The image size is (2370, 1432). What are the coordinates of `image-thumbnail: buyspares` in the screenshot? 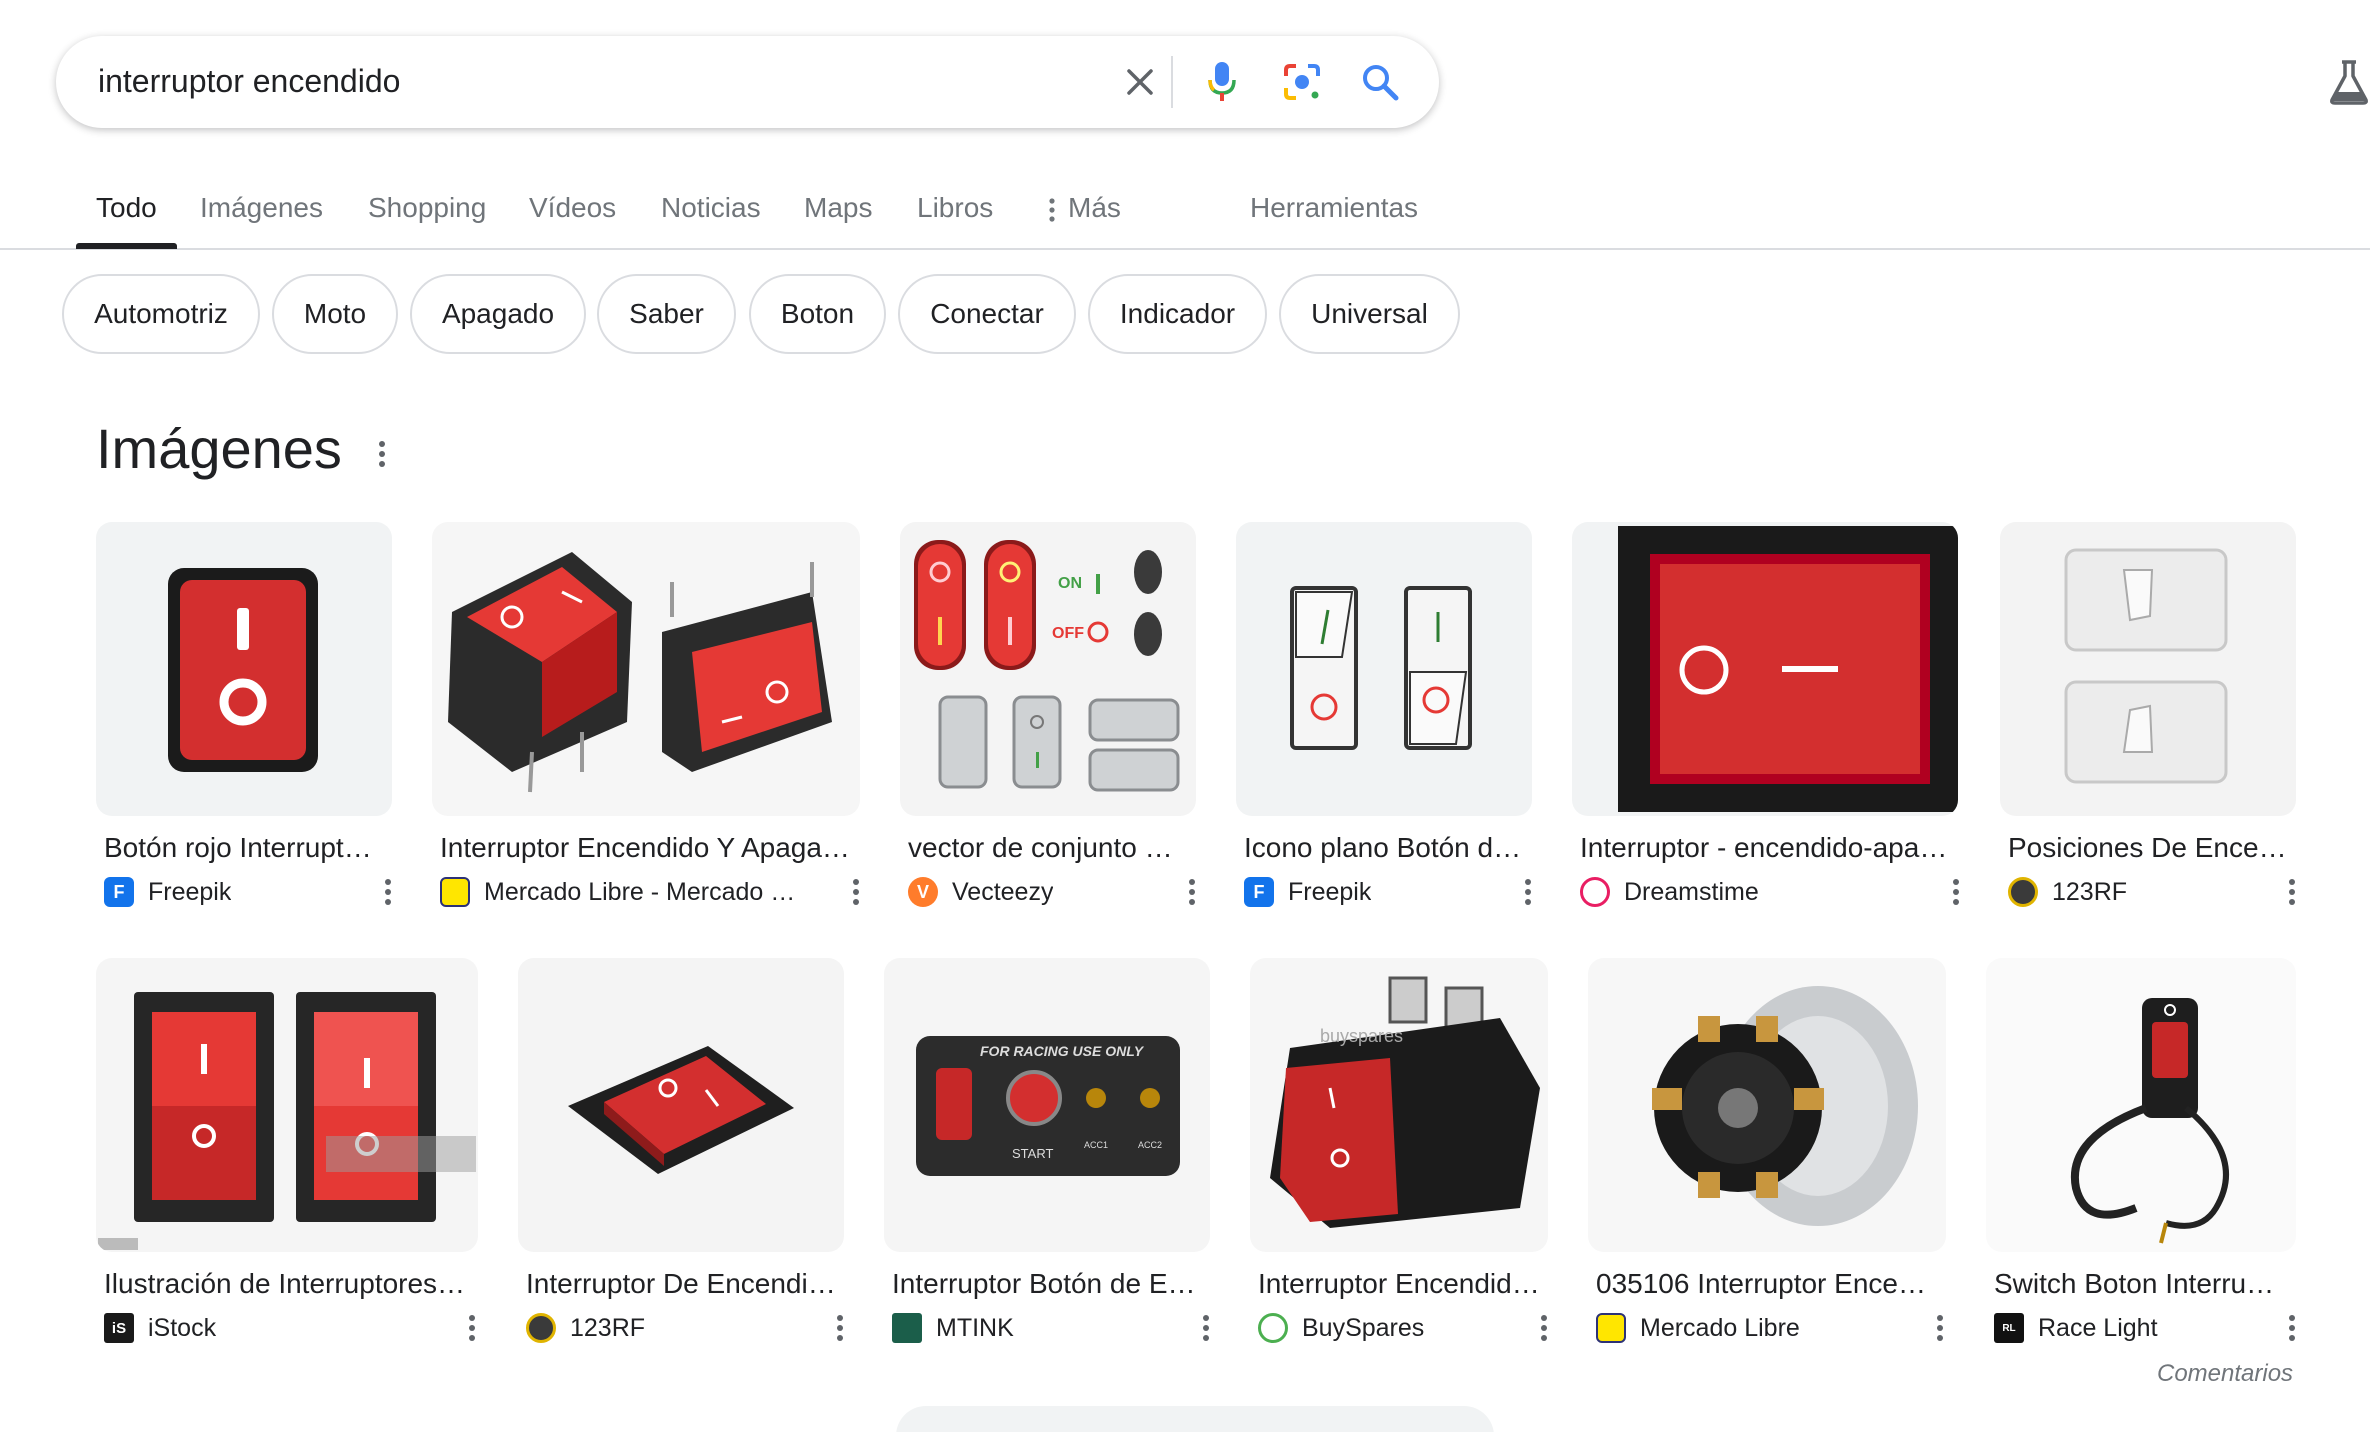 It's located at (1399, 1105).